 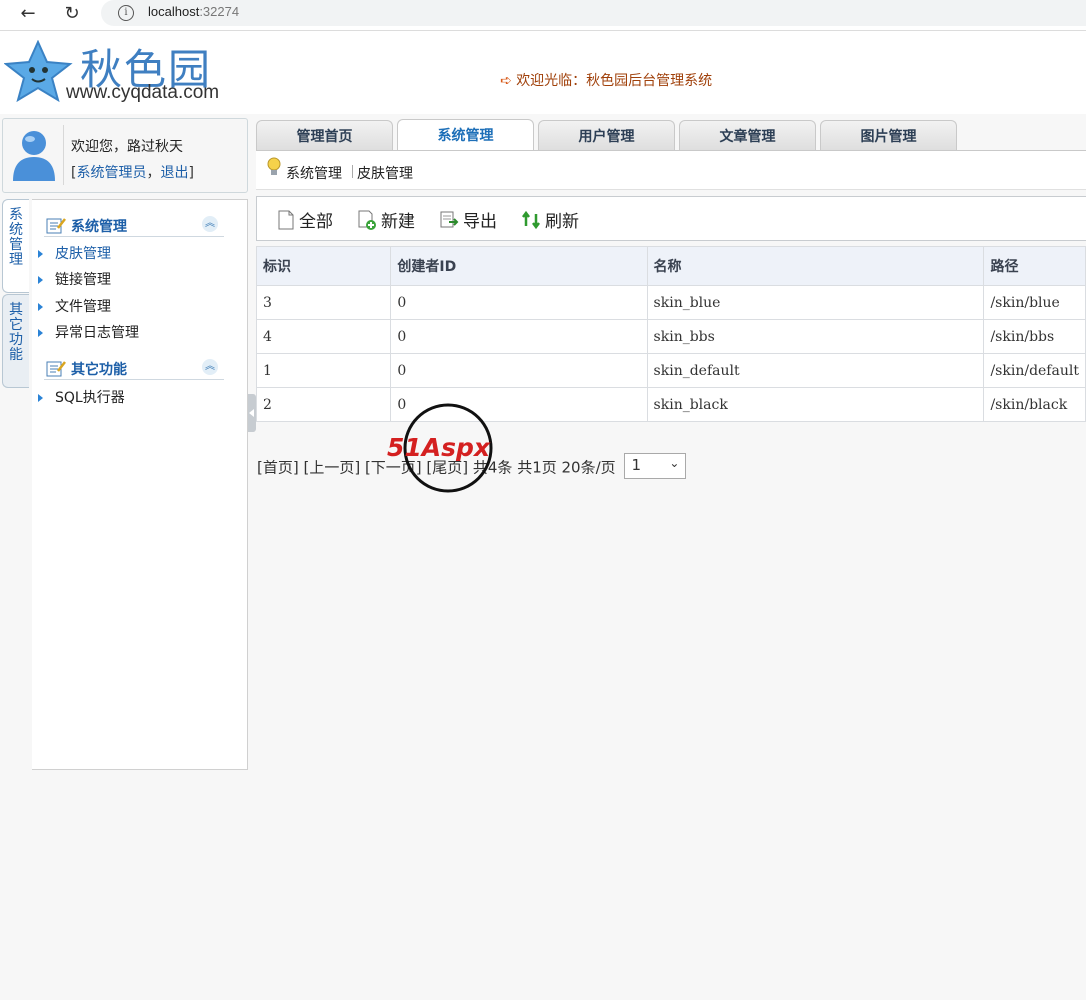 What do you see at coordinates (674, 463) in the screenshot?
I see `chevron-down-icon: ⌄` at bounding box center [674, 463].